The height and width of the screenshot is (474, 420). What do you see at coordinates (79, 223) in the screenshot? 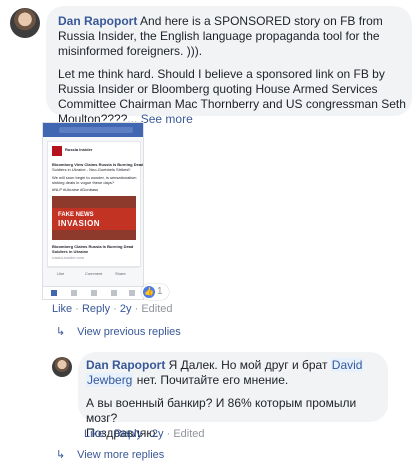
I see `image-caption: INVASION` at bounding box center [79, 223].